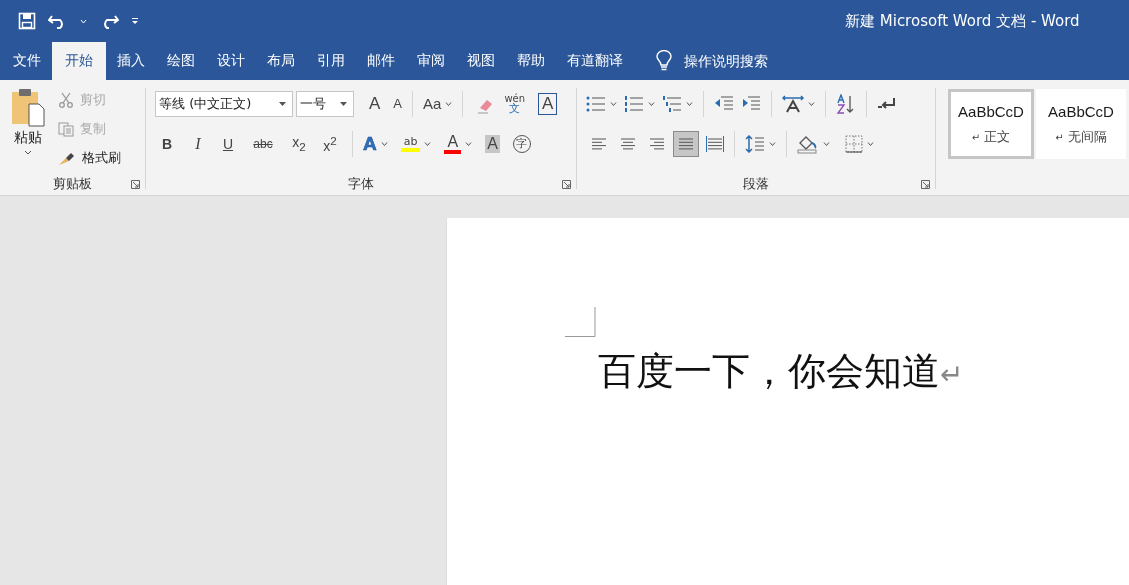  Describe the element at coordinates (724, 103) in the screenshot. I see `decrease-indent-icon` at that location.